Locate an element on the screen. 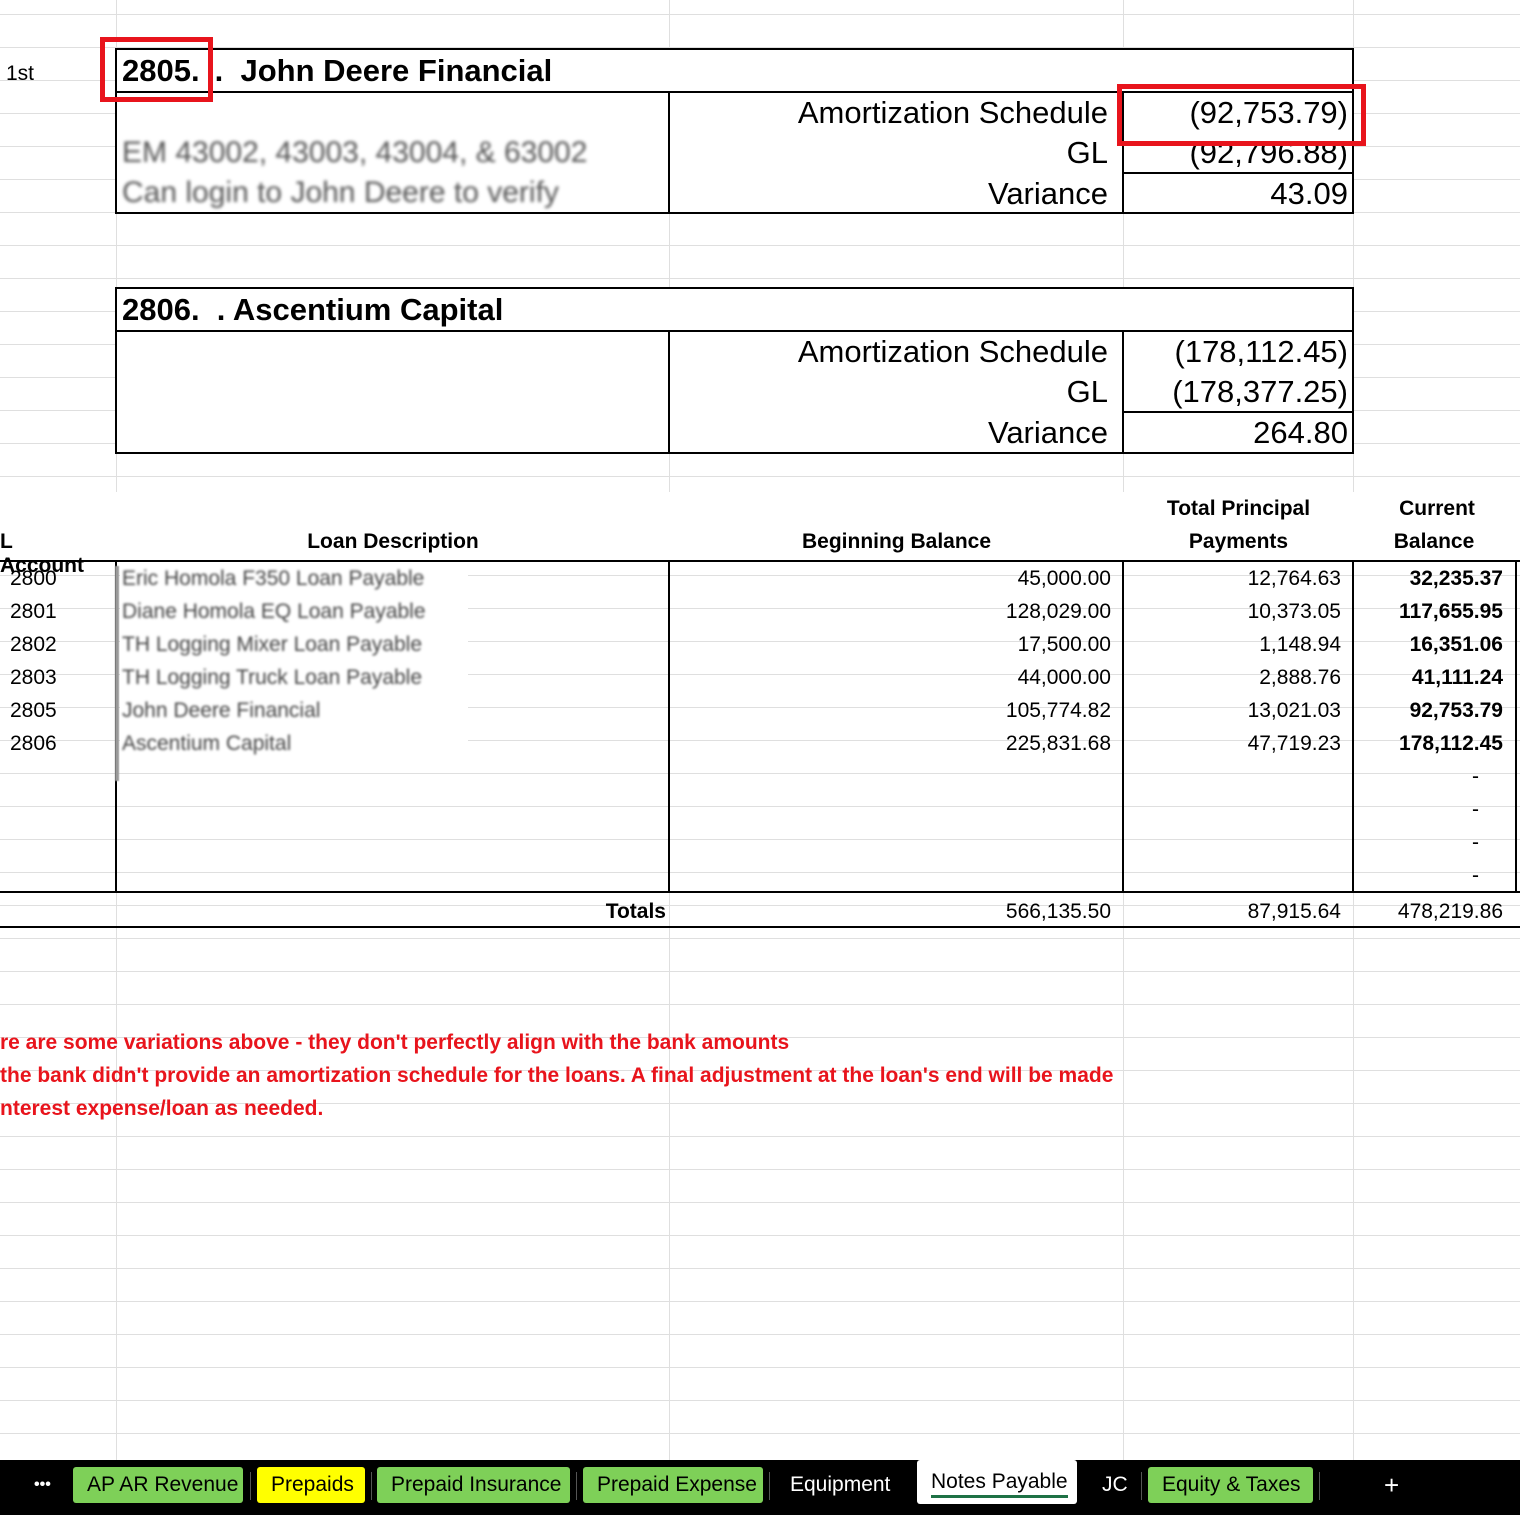 This screenshot has width=1520, height=1515. cell-description: Ascentium Capital is located at coordinates (206, 743).